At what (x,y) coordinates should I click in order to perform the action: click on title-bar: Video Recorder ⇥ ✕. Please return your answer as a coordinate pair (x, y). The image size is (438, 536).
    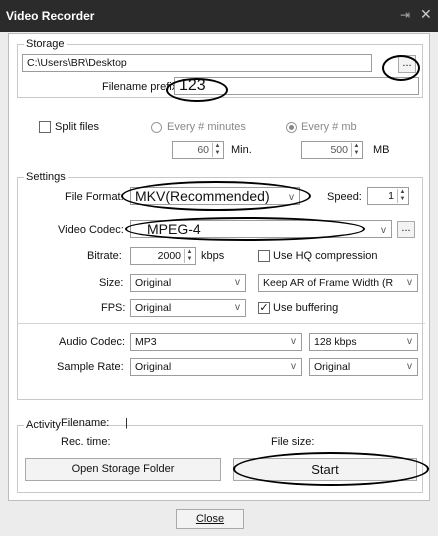
    Looking at the image, I should click on (219, 16).